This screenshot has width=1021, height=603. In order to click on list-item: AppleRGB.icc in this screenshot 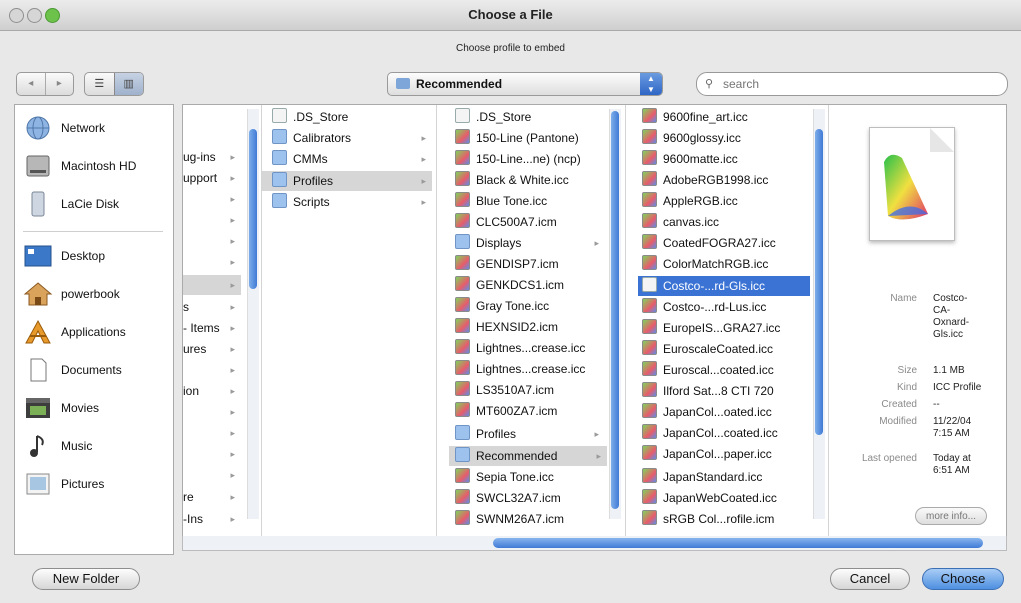, I will do `click(726, 201)`.